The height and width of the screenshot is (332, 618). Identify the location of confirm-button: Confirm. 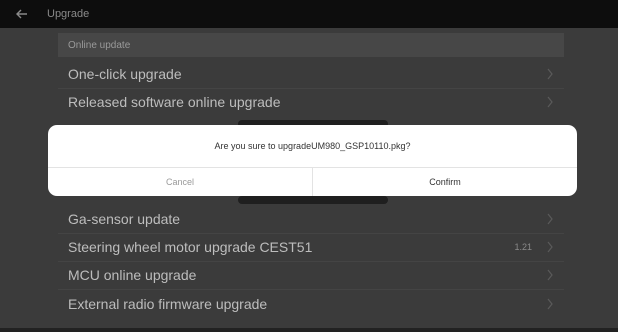
(445, 182).